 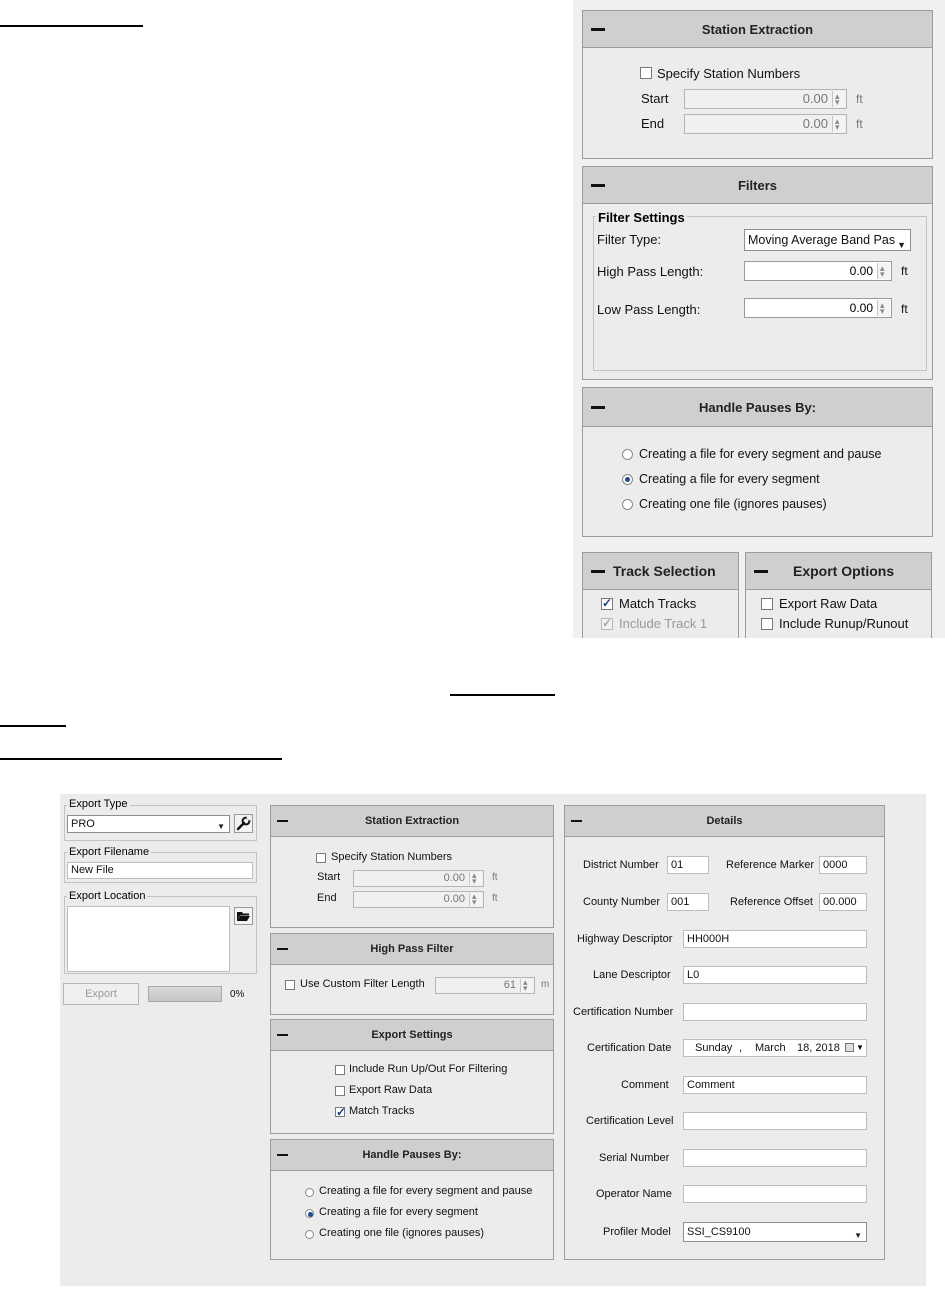 I want to click on export-progress-bar, so click(x=185, y=994).